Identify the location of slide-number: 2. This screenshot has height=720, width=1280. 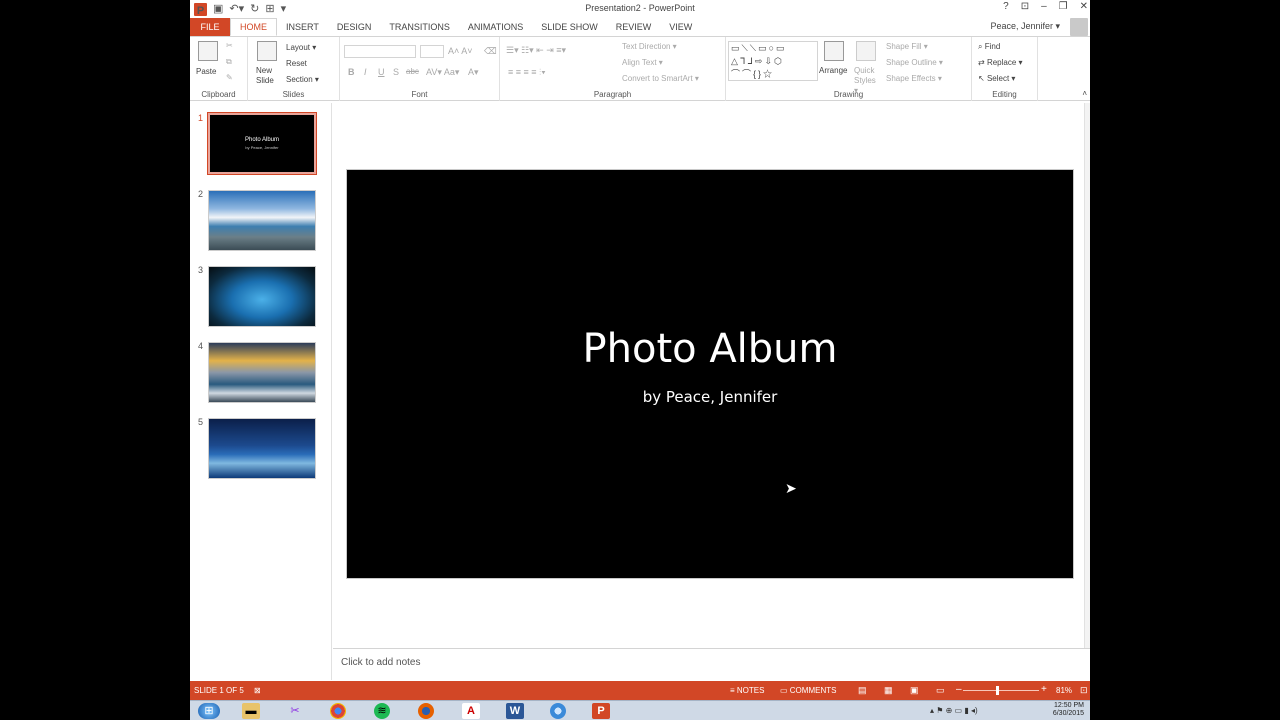
(201, 194).